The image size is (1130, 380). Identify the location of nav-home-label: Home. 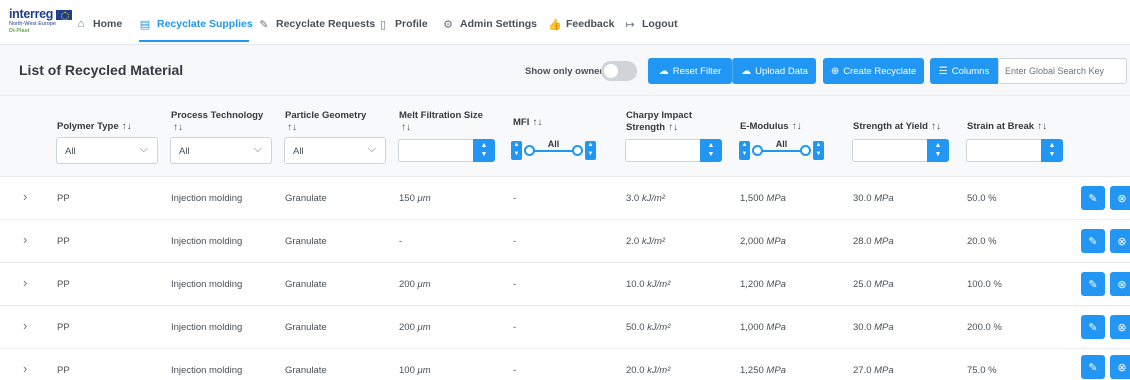
(108, 24).